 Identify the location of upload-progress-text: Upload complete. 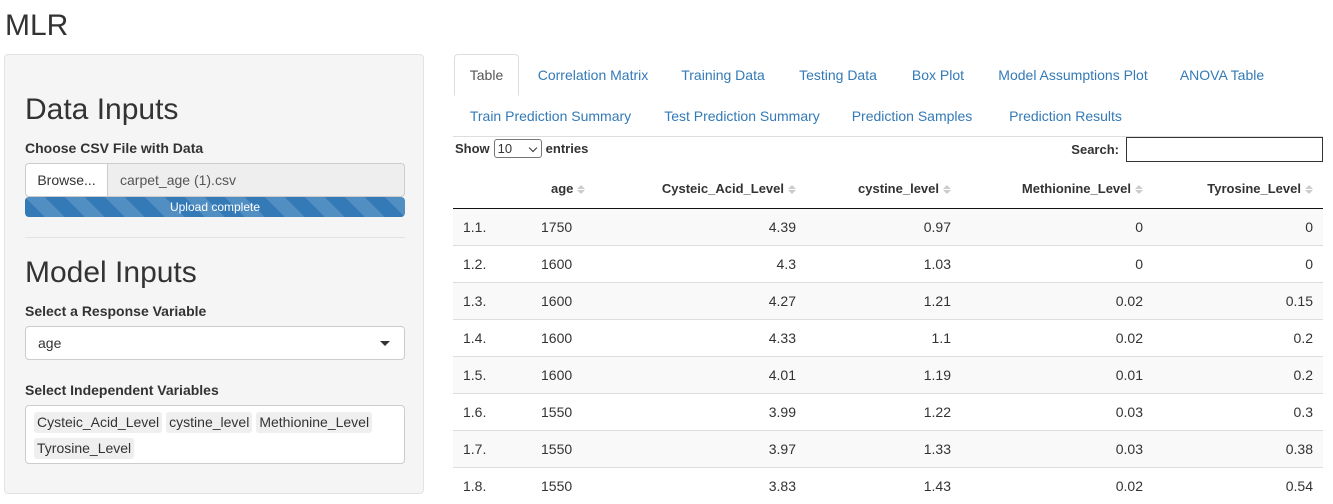
(215, 207).